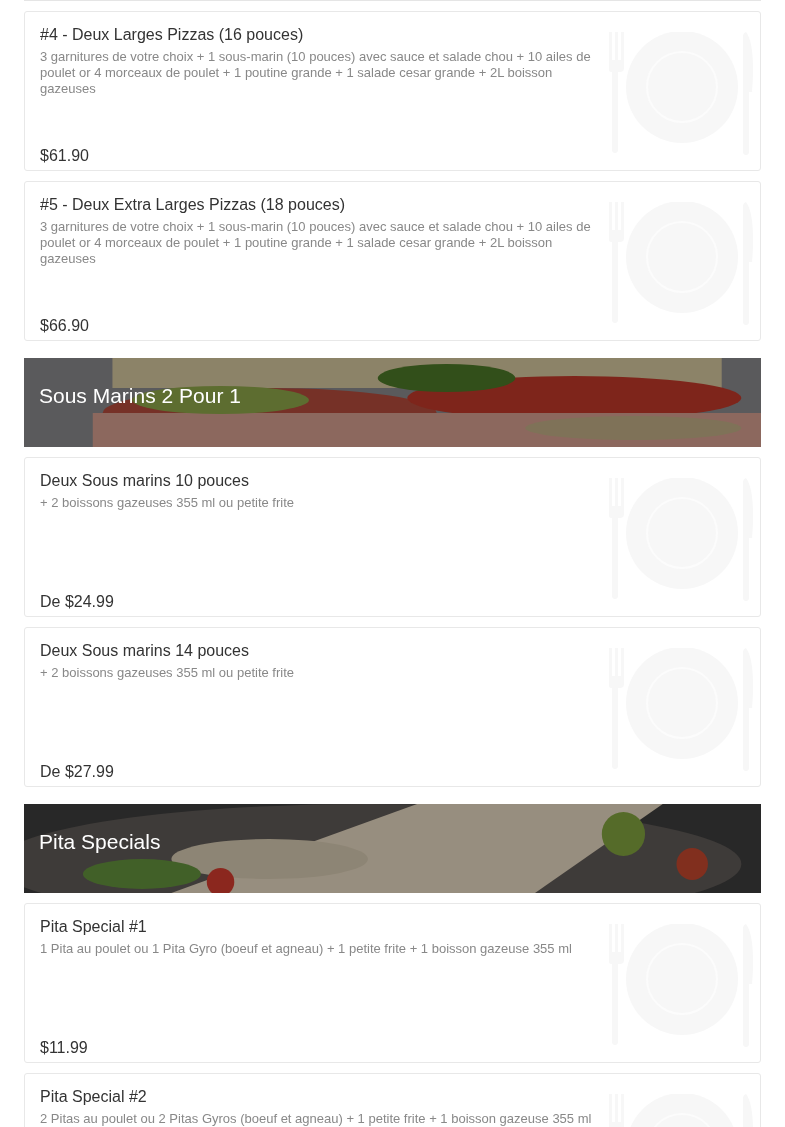  Describe the element at coordinates (392, 983) in the screenshot. I see `menu-item-card: Pita Special #1 1 Pita au poulet ou 1 Pita Gyro (boeuf et agneau) + 1 petite frite + 1 boisson gazeuse 355 ml $11.99` at that location.